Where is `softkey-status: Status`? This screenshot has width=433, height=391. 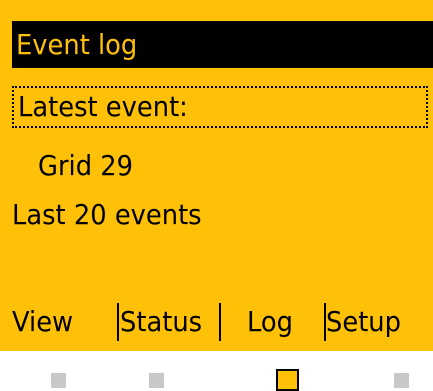
softkey-status: Status is located at coordinates (169, 322).